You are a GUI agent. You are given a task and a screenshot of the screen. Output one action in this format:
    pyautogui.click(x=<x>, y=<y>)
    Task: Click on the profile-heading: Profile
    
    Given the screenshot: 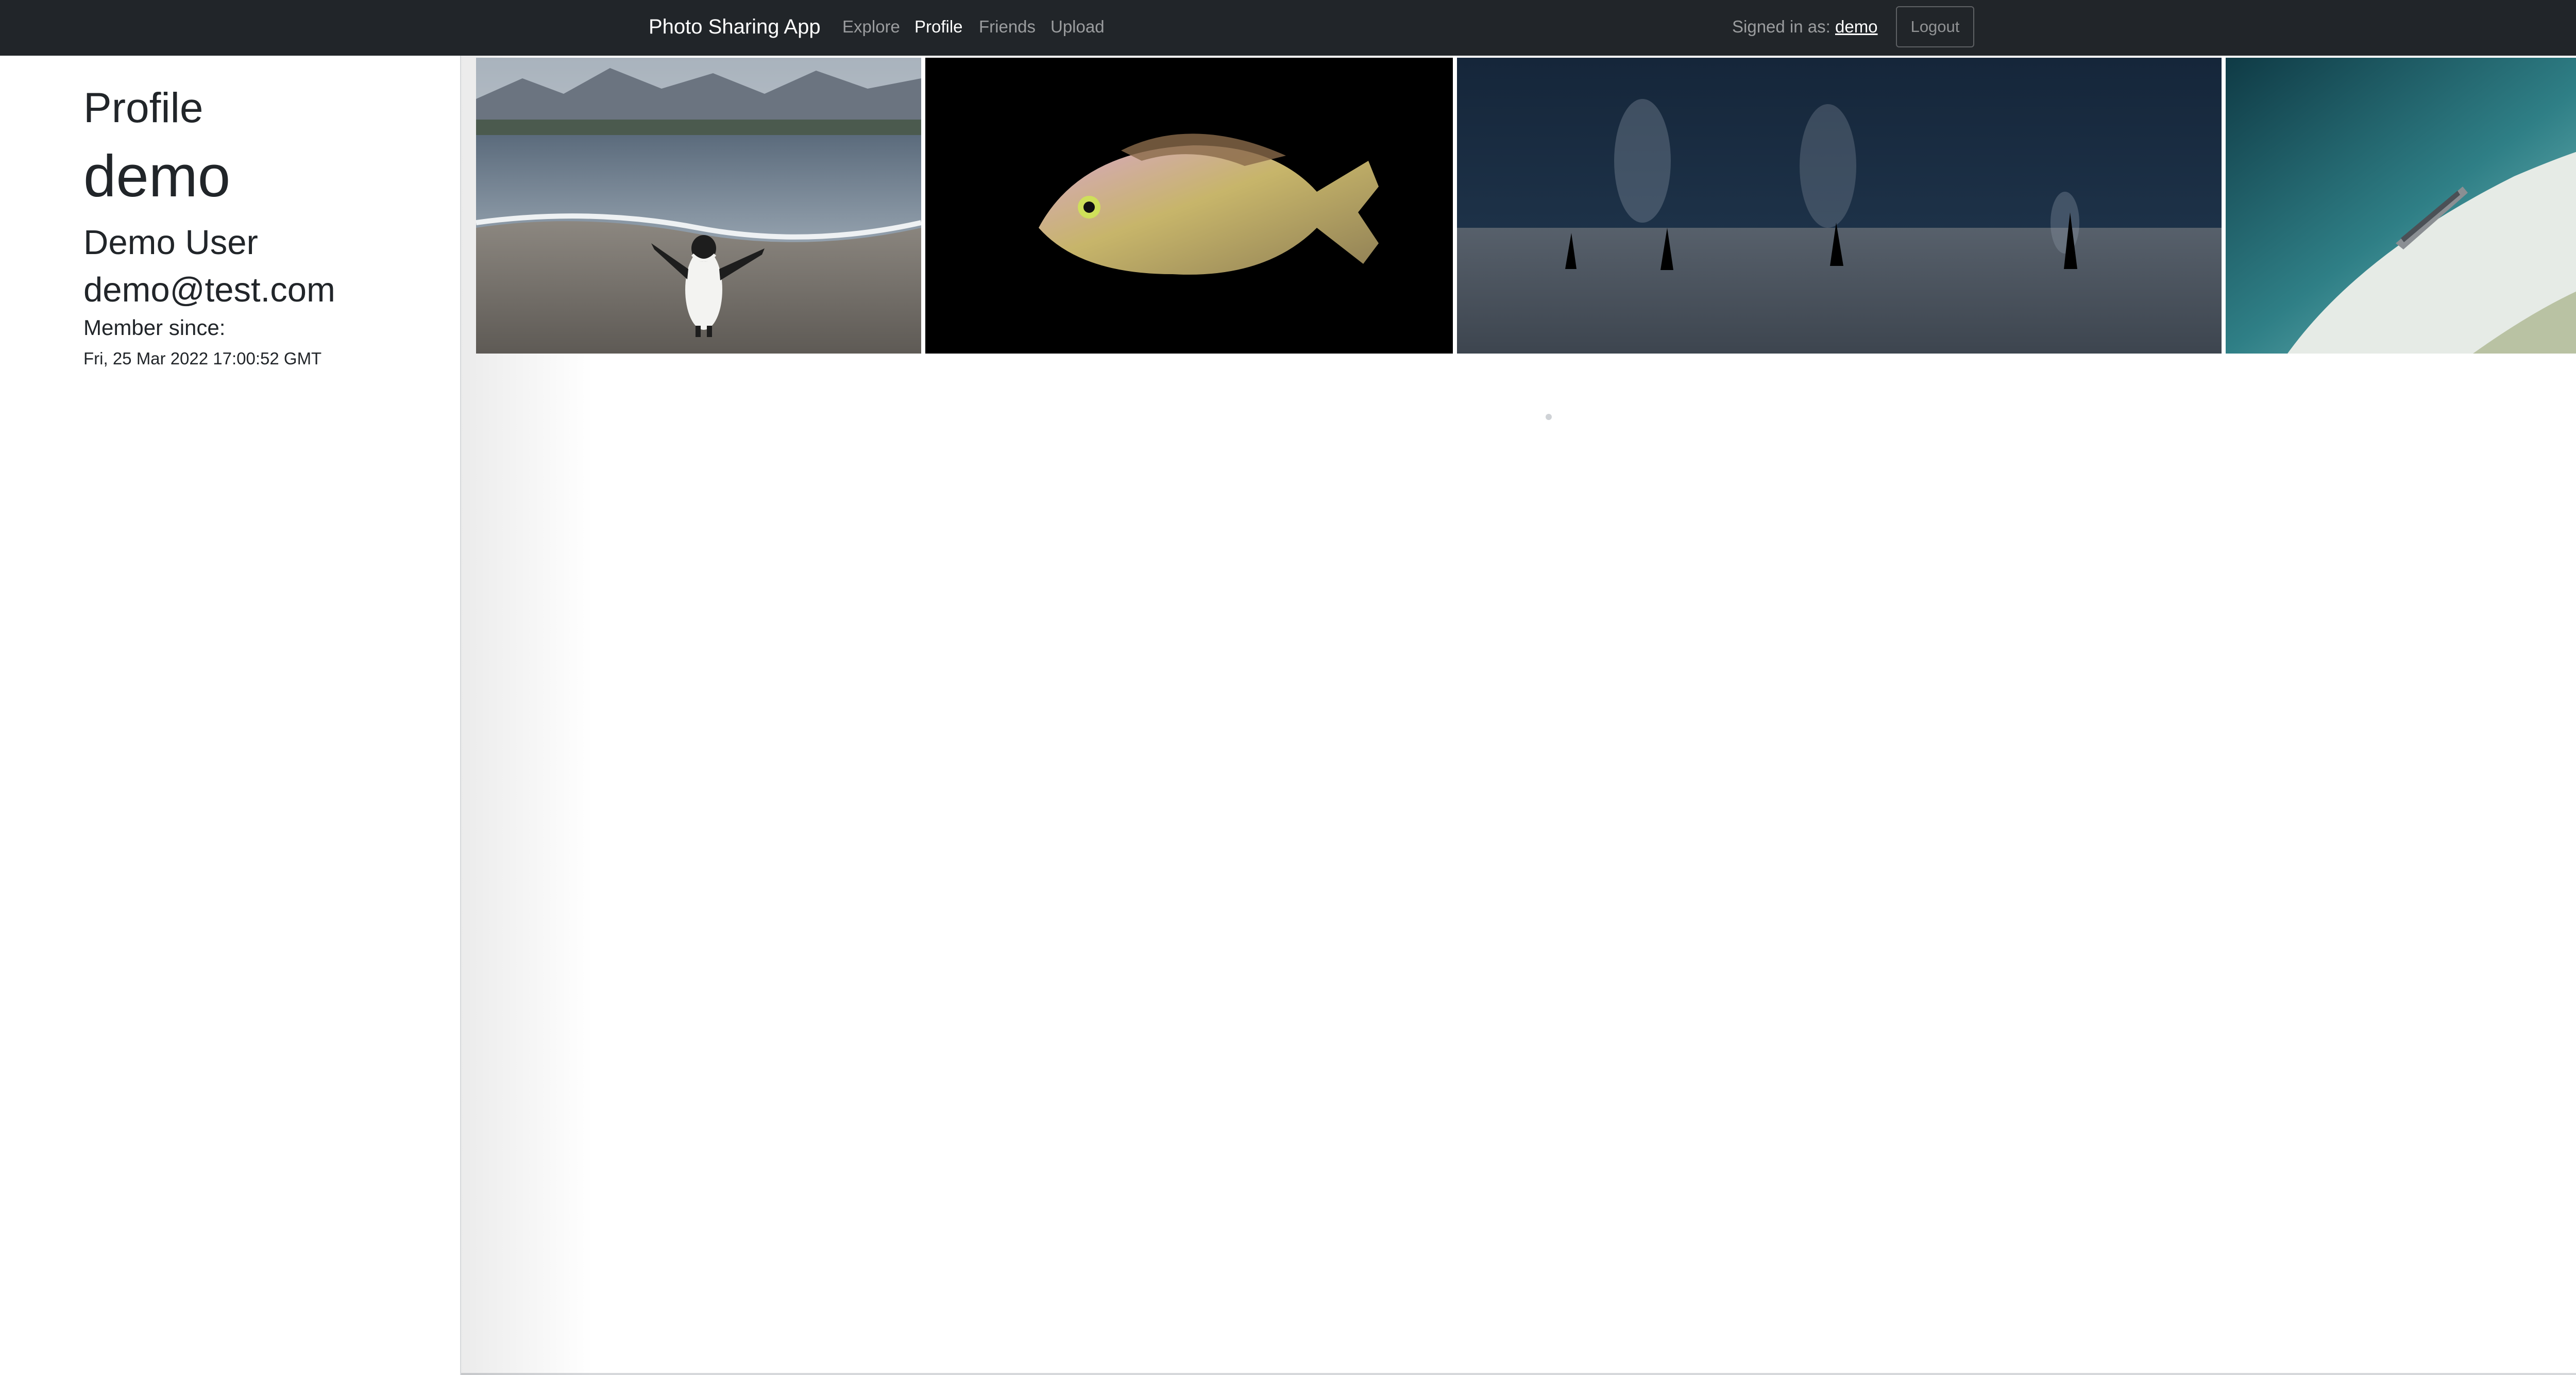 What is the action you would take?
    pyautogui.click(x=143, y=108)
    